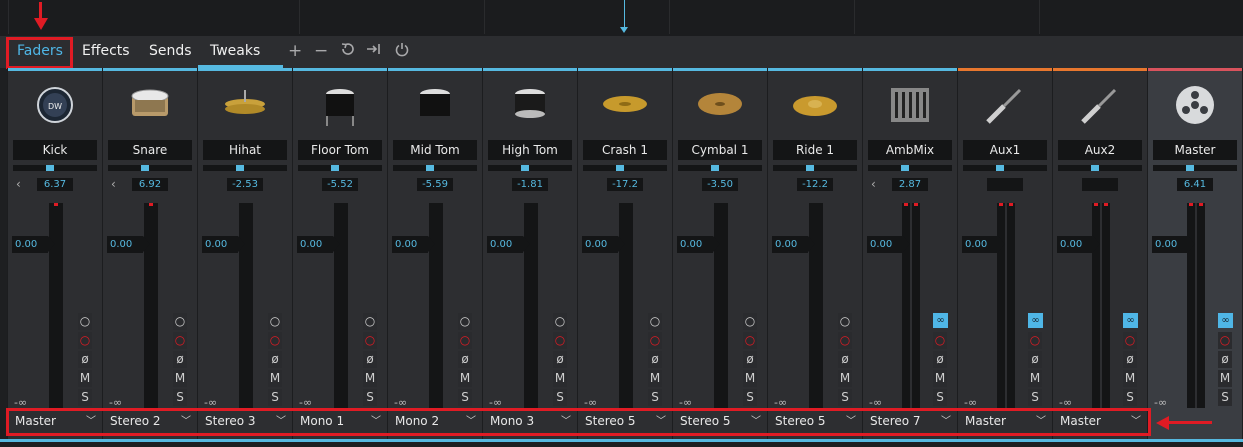  Describe the element at coordinates (530, 150) in the screenshot. I see `channel-name: High Tom` at that location.